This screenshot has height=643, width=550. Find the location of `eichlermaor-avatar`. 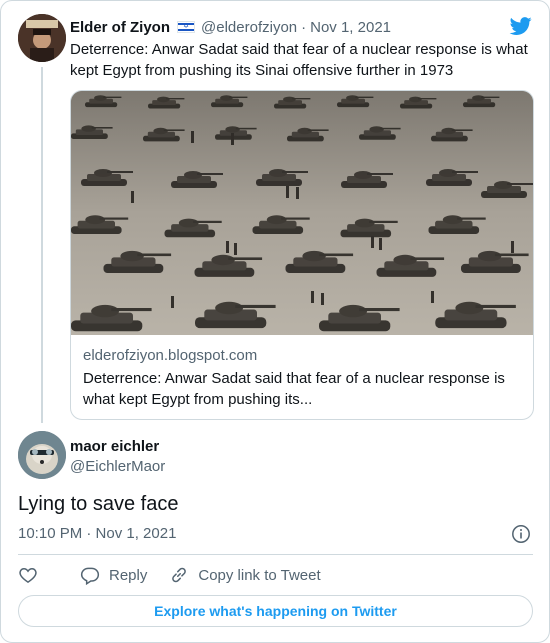

eichlermaor-avatar is located at coordinates (42, 455).